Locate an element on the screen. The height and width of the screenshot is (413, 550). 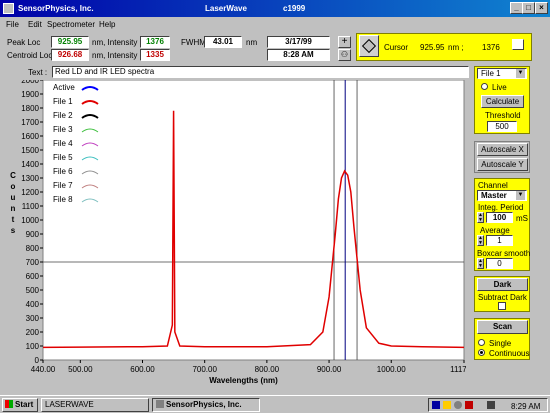
x-tick-label: 800.00 is located at coordinates (267, 369).